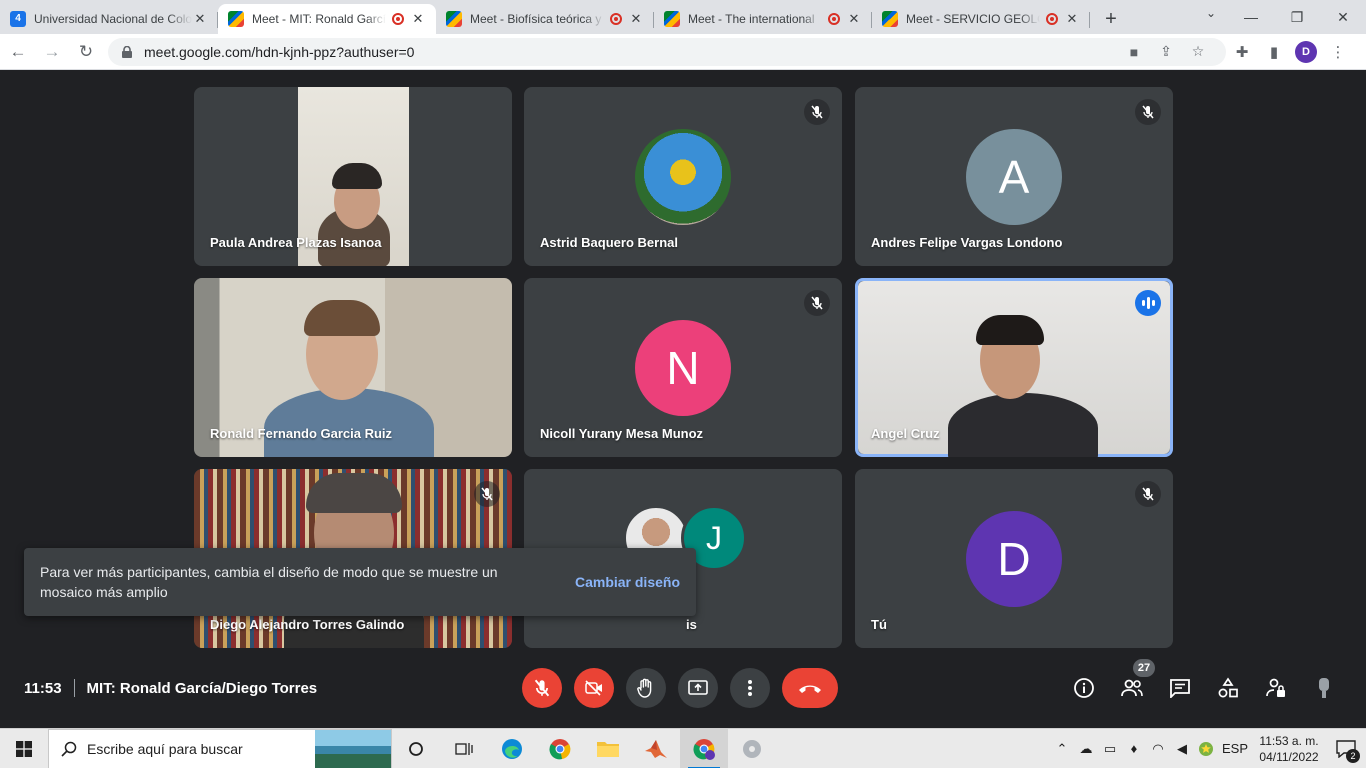  I want to click on change-layout-button: Cambiar diseño, so click(627, 582).